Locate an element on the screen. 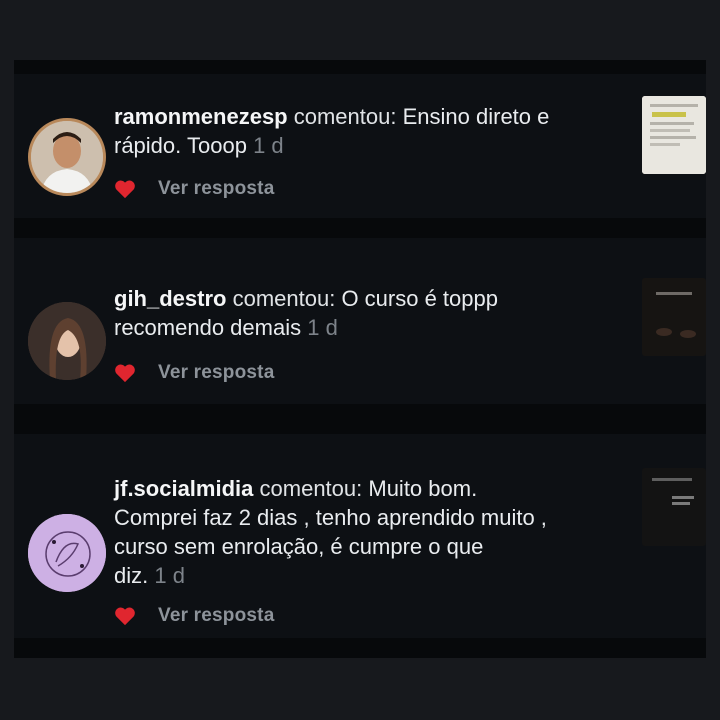 The image size is (720, 720). comment-line: curso sem enrolação, é cumpre o que is located at coordinates (299, 546).